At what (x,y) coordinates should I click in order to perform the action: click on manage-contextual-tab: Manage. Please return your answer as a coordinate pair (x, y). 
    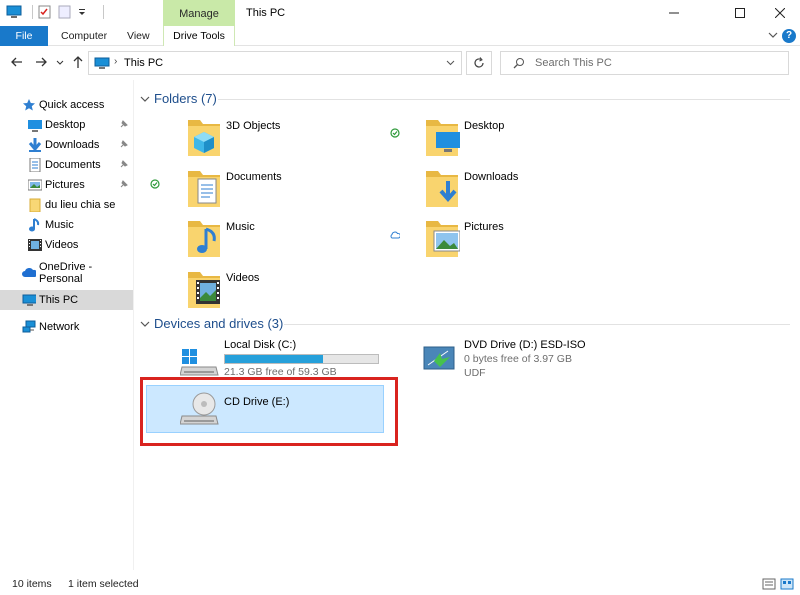
    Looking at the image, I should click on (199, 13).